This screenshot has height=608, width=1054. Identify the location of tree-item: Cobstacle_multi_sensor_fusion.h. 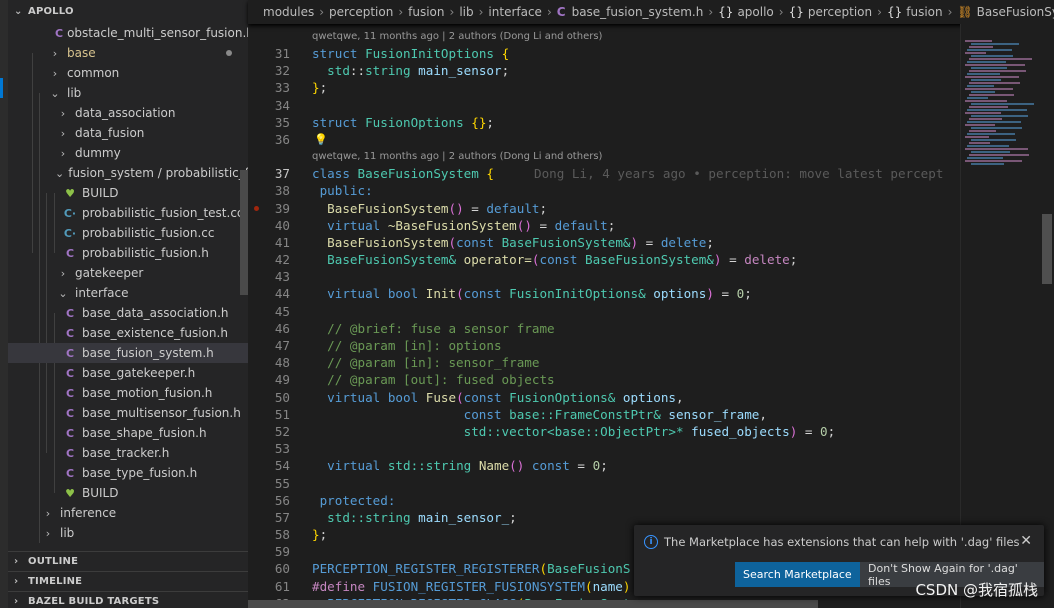
(128, 33).